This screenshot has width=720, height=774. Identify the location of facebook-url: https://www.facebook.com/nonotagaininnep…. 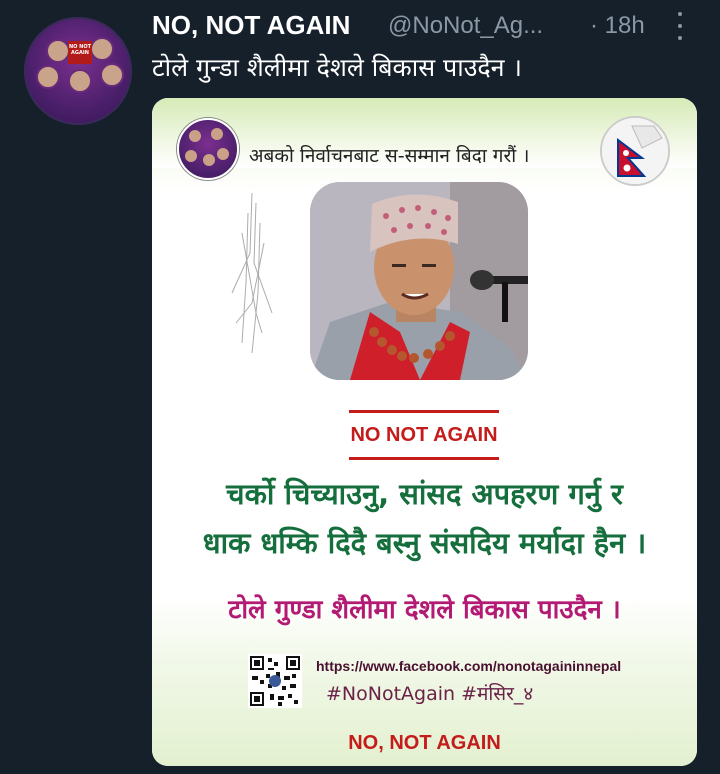
(469, 666).